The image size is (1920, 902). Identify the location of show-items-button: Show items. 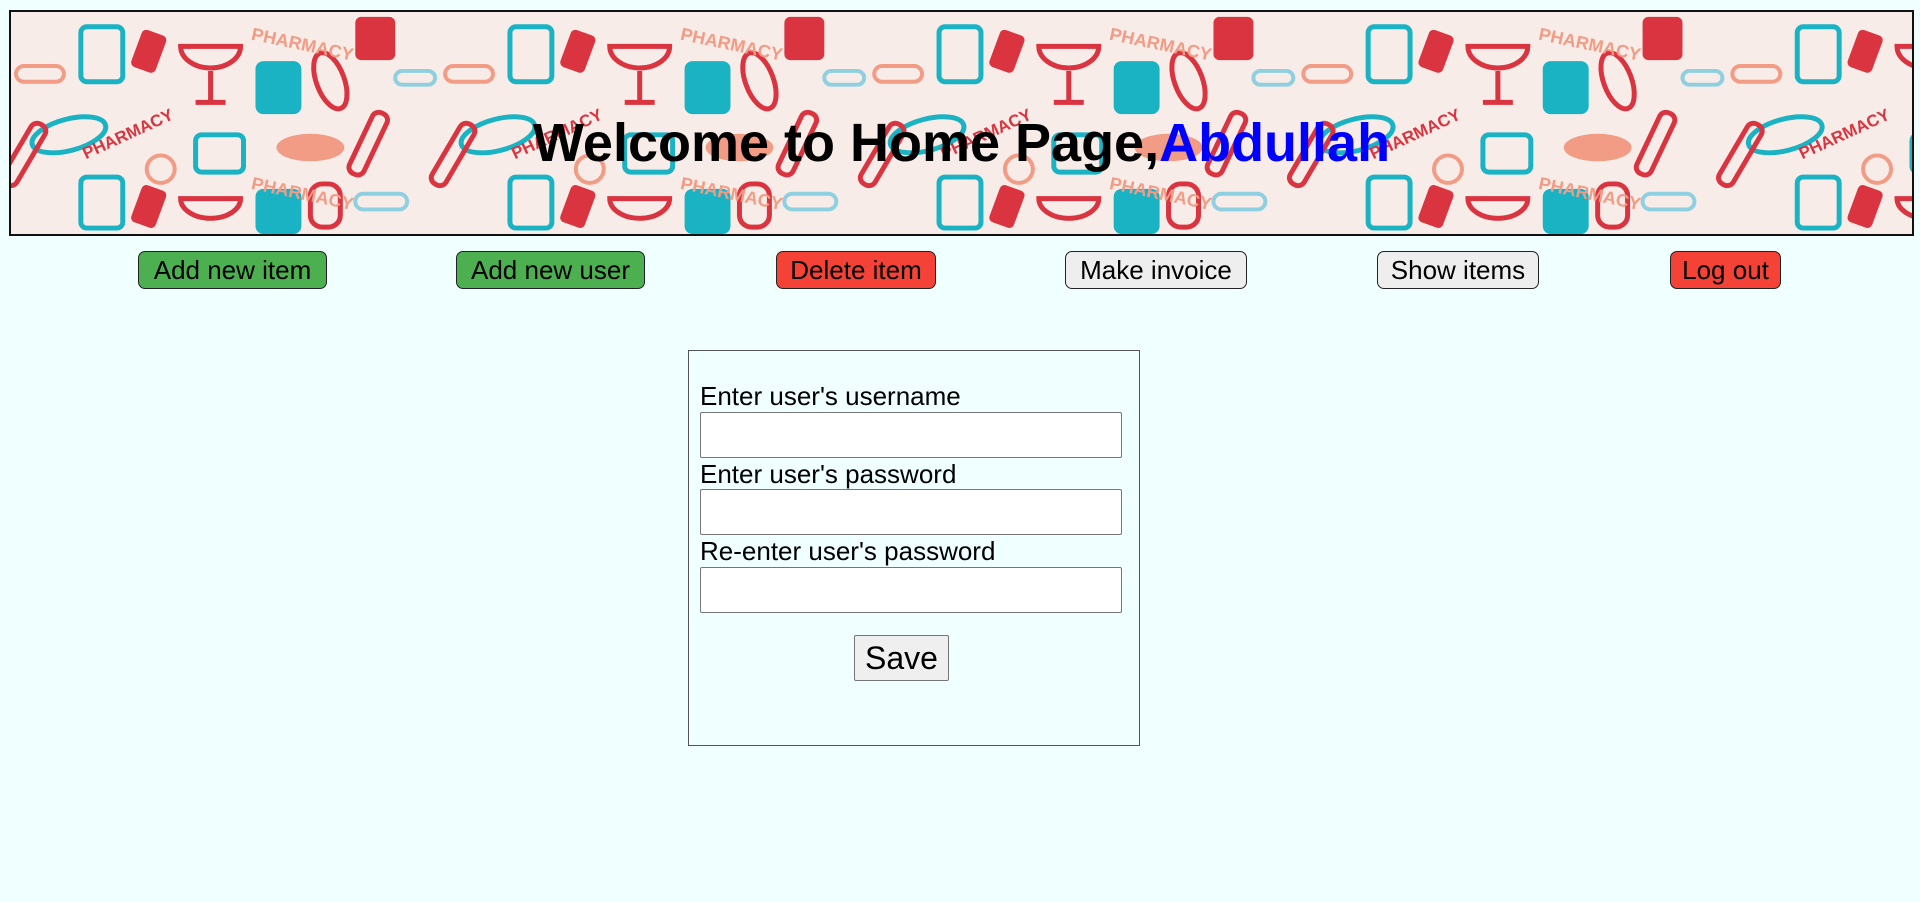
(1458, 270).